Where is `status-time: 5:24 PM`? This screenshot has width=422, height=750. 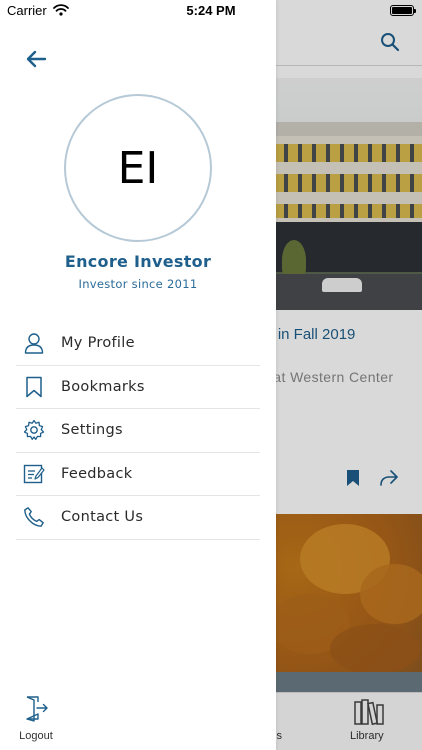 status-time: 5:24 PM is located at coordinates (211, 10).